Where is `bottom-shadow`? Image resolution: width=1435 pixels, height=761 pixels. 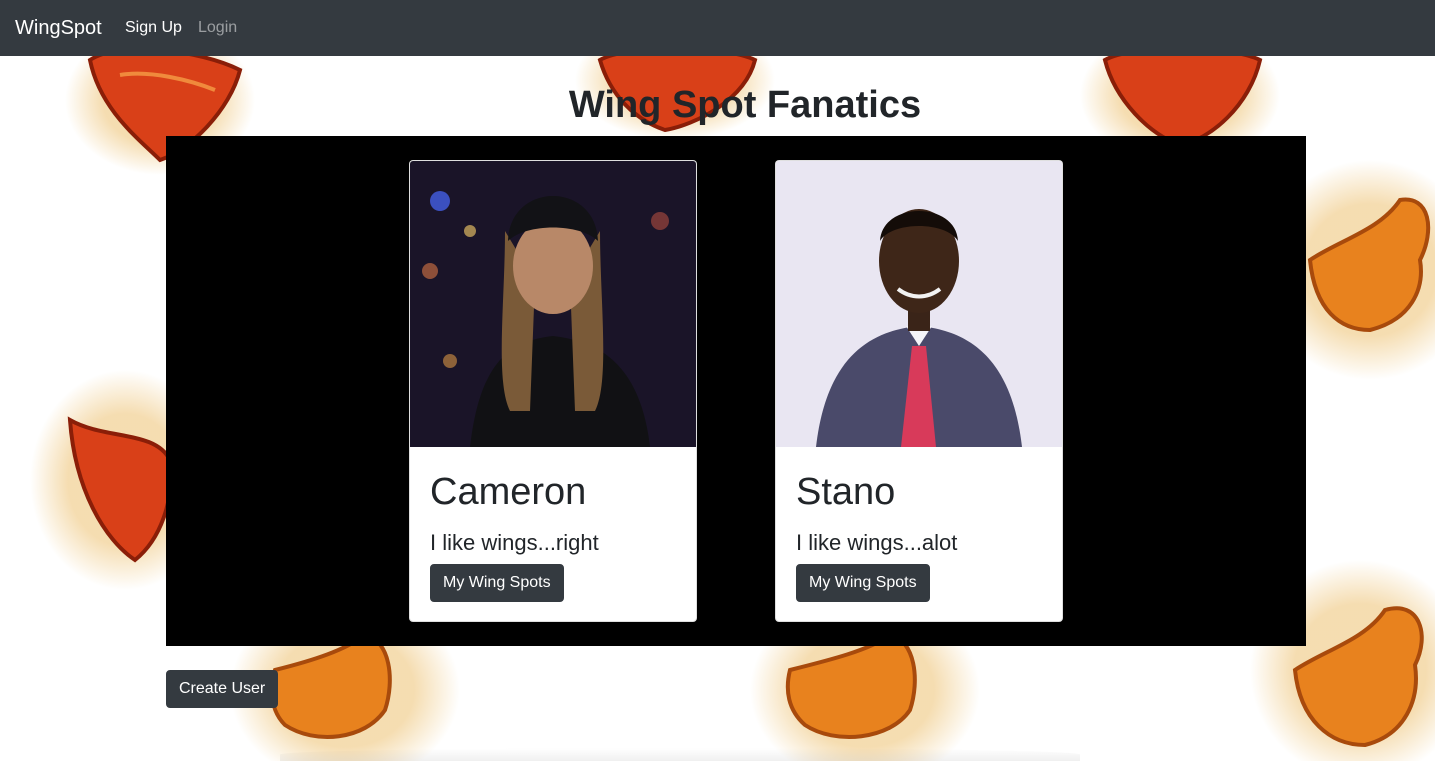
bottom-shadow is located at coordinates (680, 754).